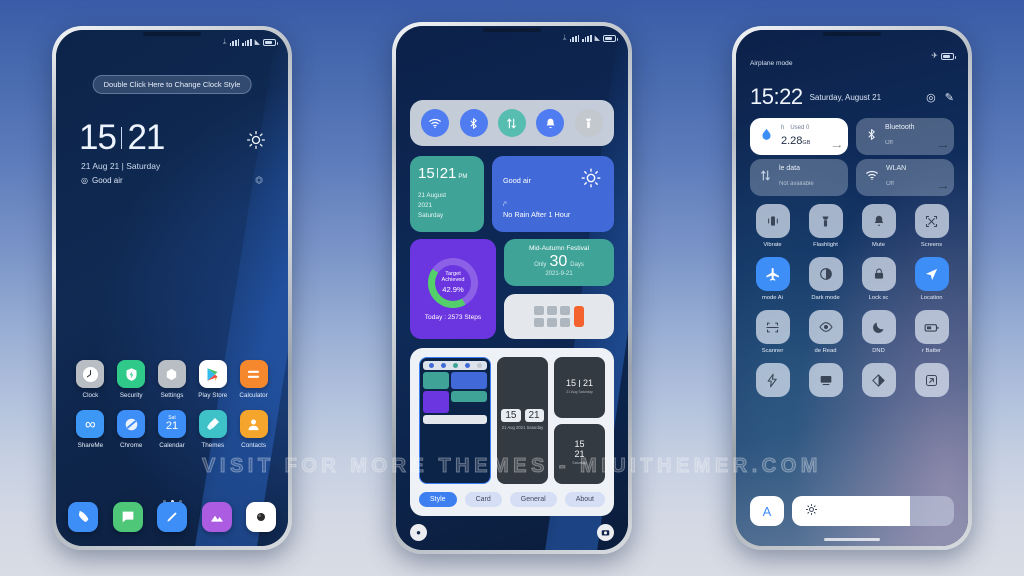  What do you see at coordinates (213, 395) in the screenshot?
I see `app-label: Play Store` at bounding box center [213, 395].